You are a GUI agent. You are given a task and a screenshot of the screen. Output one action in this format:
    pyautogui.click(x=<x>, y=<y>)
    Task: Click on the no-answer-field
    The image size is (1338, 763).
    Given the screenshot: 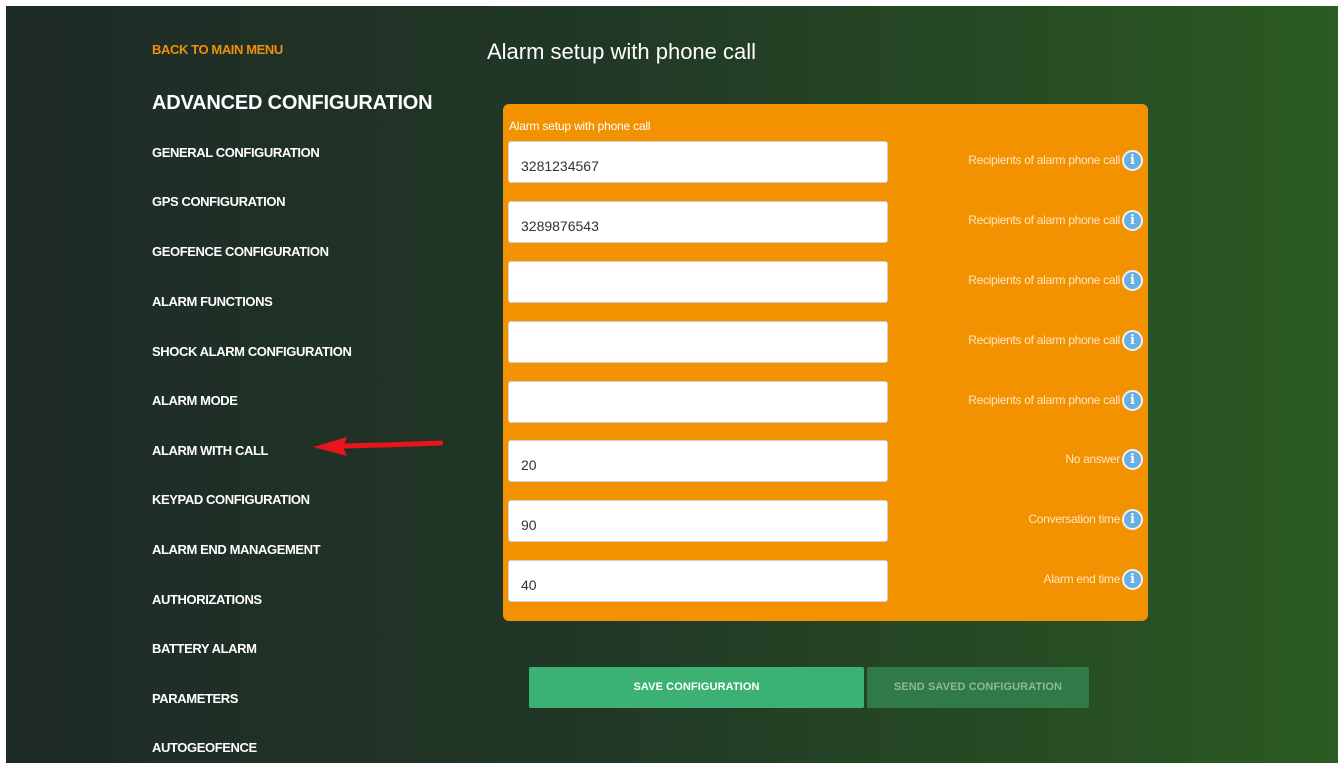 What is the action you would take?
    pyautogui.click(x=698, y=461)
    